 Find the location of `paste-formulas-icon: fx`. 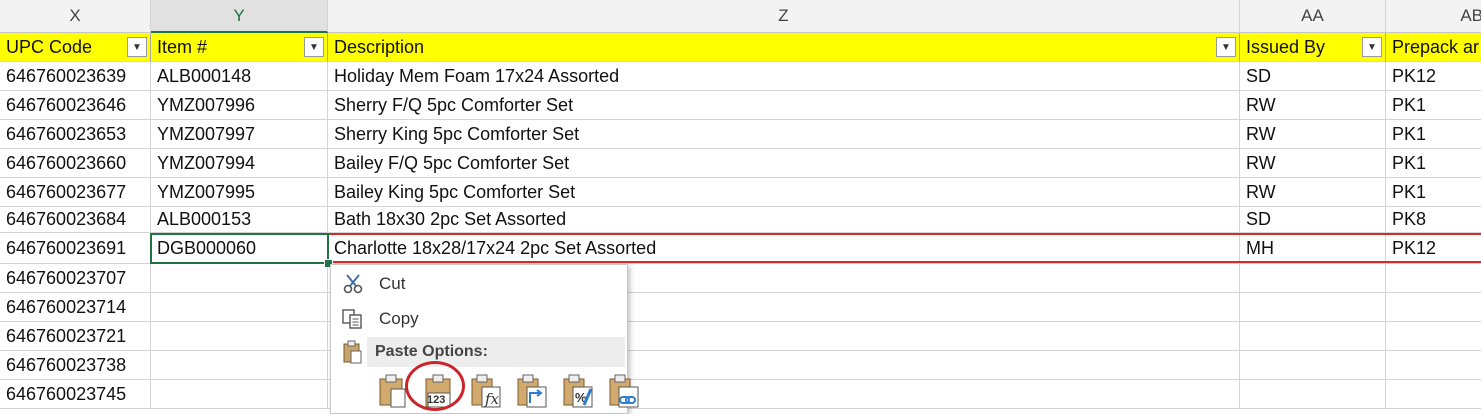

paste-formulas-icon: fx is located at coordinates (485, 391).